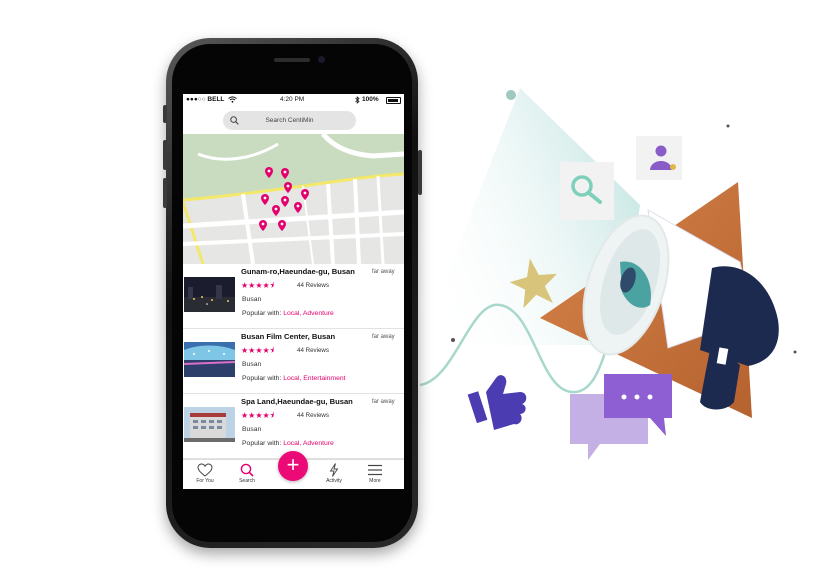 The height and width of the screenshot is (585, 833). I want to click on tab-search: Search, so click(247, 473).